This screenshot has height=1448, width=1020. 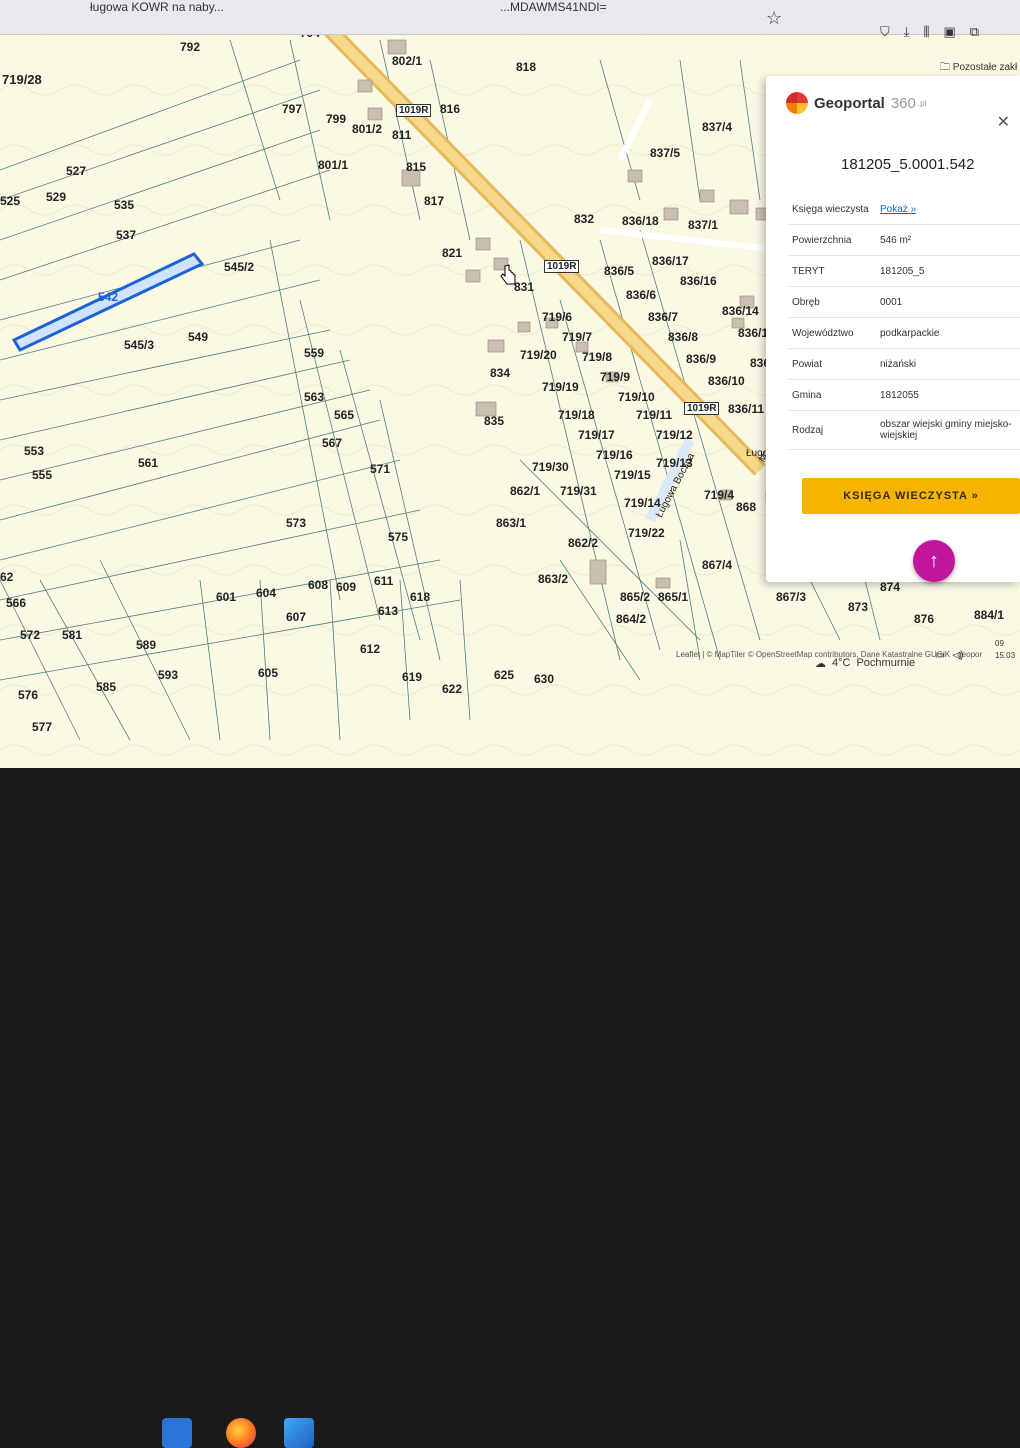 What do you see at coordinates (865, 663) in the screenshot?
I see `weather-widget: ☁ 4°C Pochmurnie` at bounding box center [865, 663].